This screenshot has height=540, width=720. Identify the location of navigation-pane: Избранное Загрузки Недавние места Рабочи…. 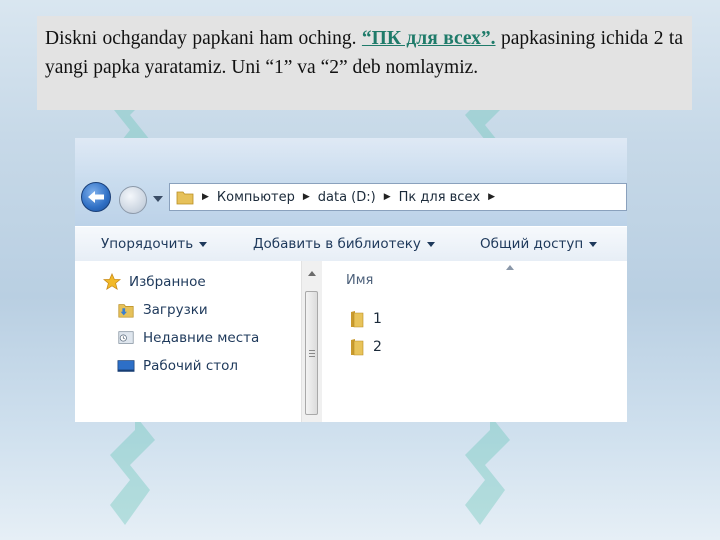
(198, 341).